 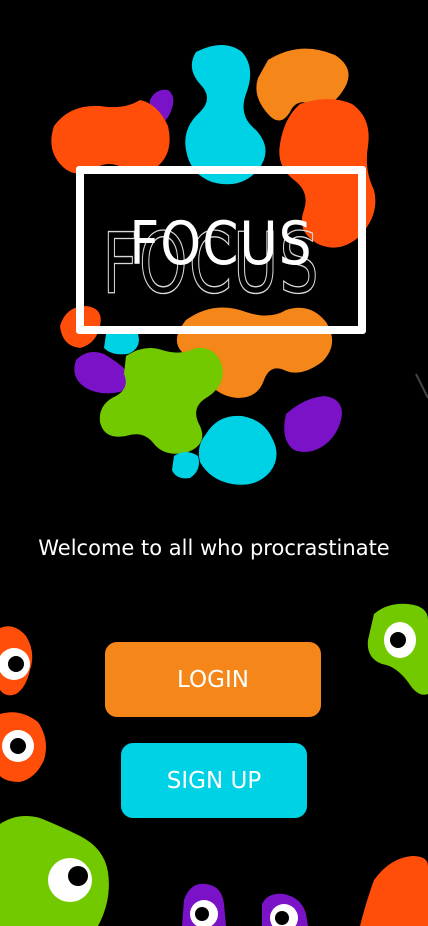 I want to click on logo-frame: FOCUS FOCUS, so click(x=221, y=250).